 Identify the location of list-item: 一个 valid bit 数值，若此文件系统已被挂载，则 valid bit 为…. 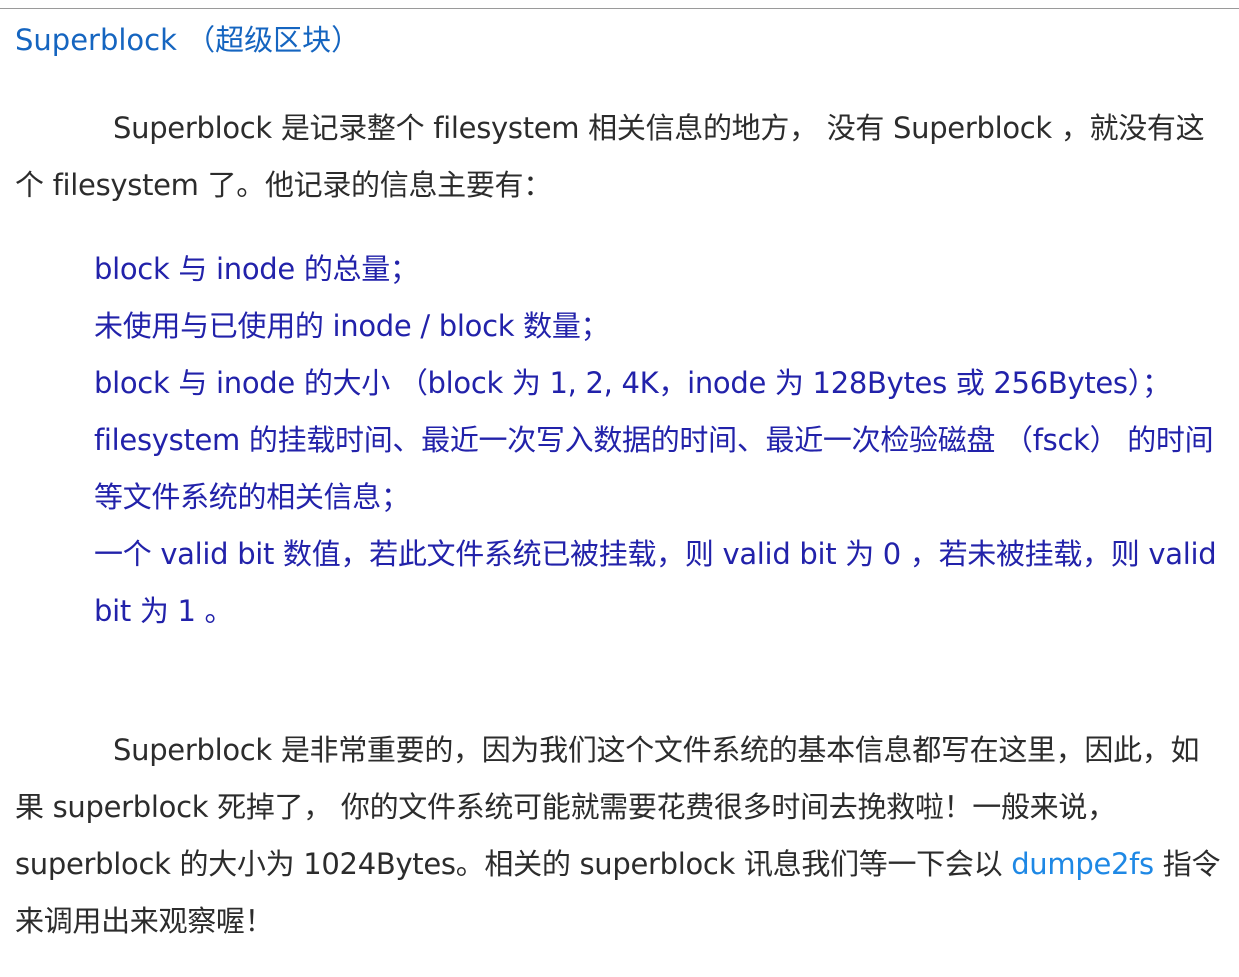
(655, 582).